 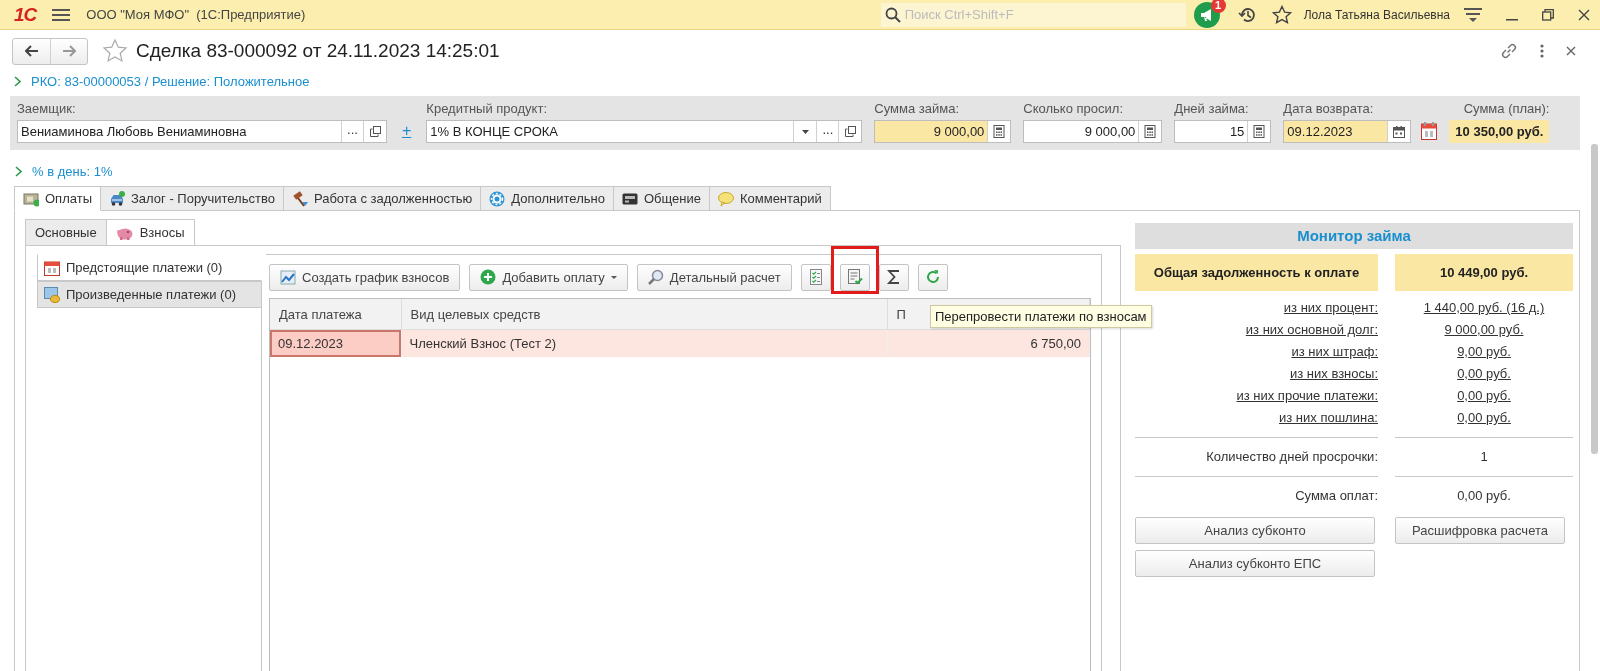 What do you see at coordinates (1256, 374) in the screenshot?
I see `breakdown-link: из них взносы:` at bounding box center [1256, 374].